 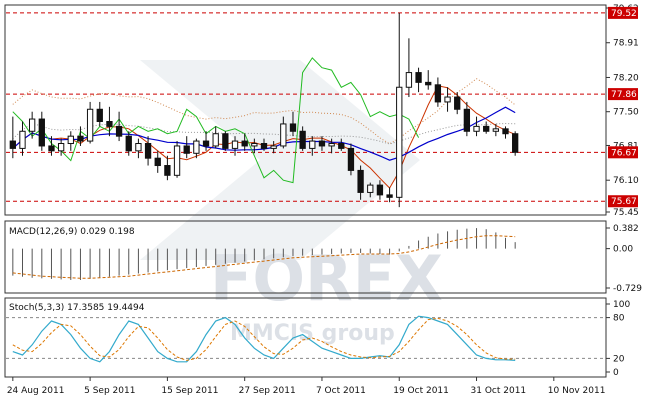 I want to click on price-tick-label: 75.45, so click(x=626, y=213).